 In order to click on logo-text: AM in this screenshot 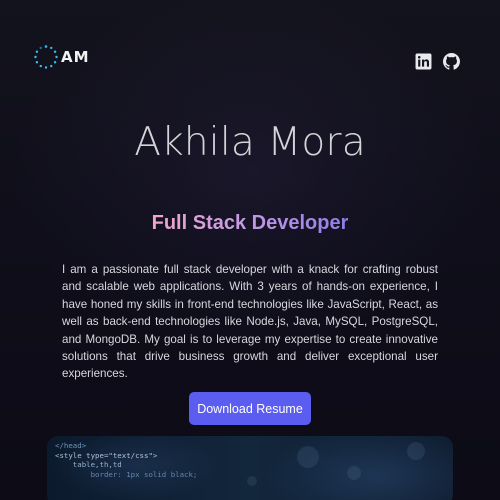, I will do `click(75, 57)`.